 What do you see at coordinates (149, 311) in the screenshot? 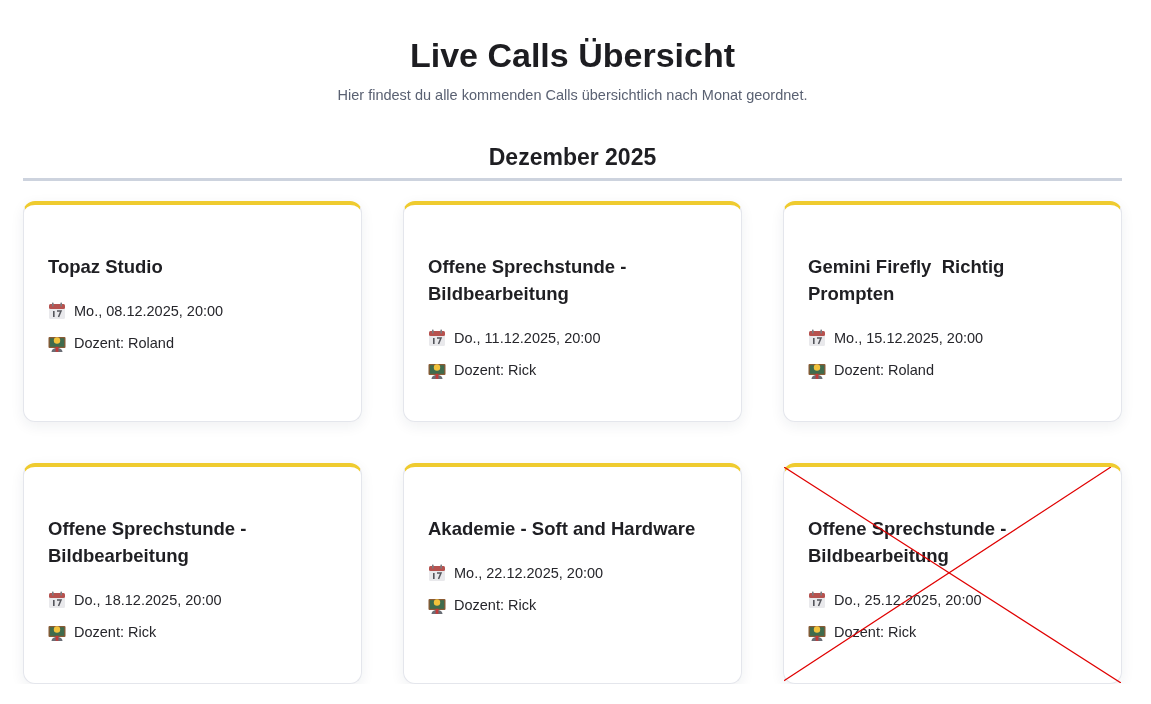
I see `event-date: Mo., 08.12.2025, 20:00` at bounding box center [149, 311].